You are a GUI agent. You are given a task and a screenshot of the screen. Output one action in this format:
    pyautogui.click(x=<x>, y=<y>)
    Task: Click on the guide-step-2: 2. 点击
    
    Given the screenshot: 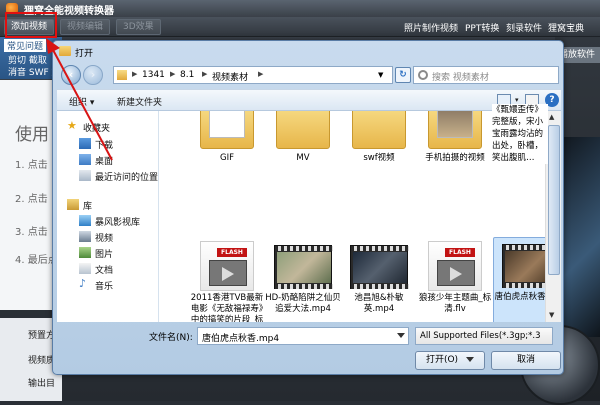 What is the action you would take?
    pyautogui.click(x=31, y=199)
    